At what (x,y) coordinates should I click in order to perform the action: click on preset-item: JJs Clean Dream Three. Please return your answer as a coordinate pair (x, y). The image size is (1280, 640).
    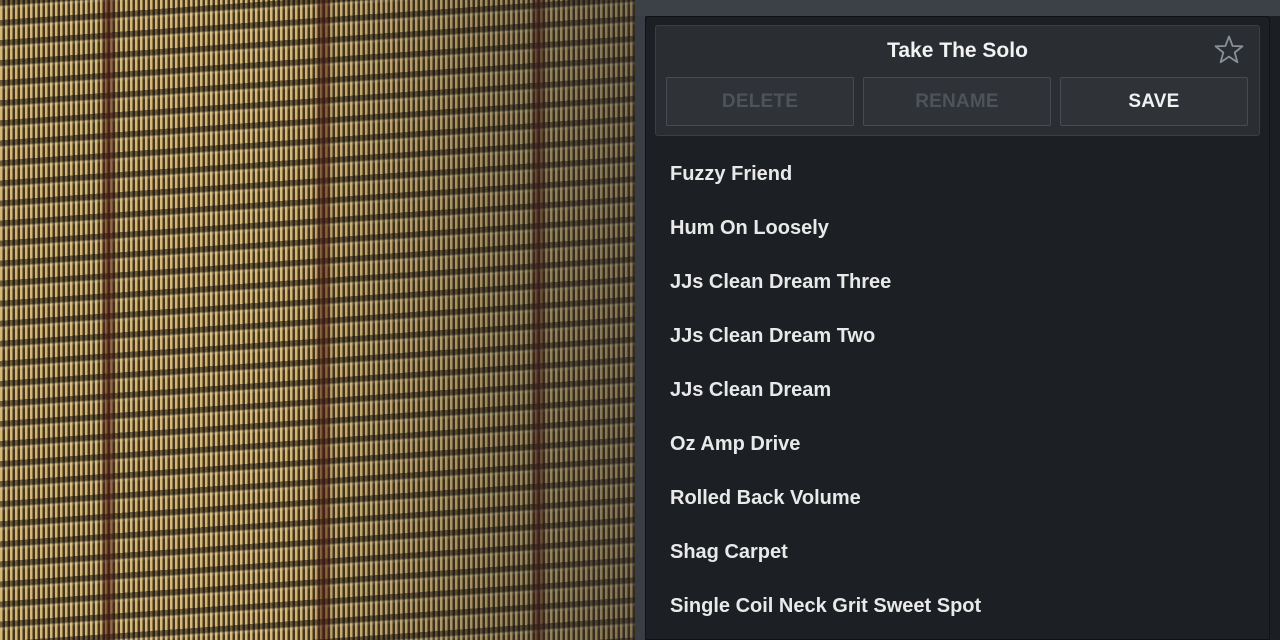
    Looking at the image, I should click on (957, 282).